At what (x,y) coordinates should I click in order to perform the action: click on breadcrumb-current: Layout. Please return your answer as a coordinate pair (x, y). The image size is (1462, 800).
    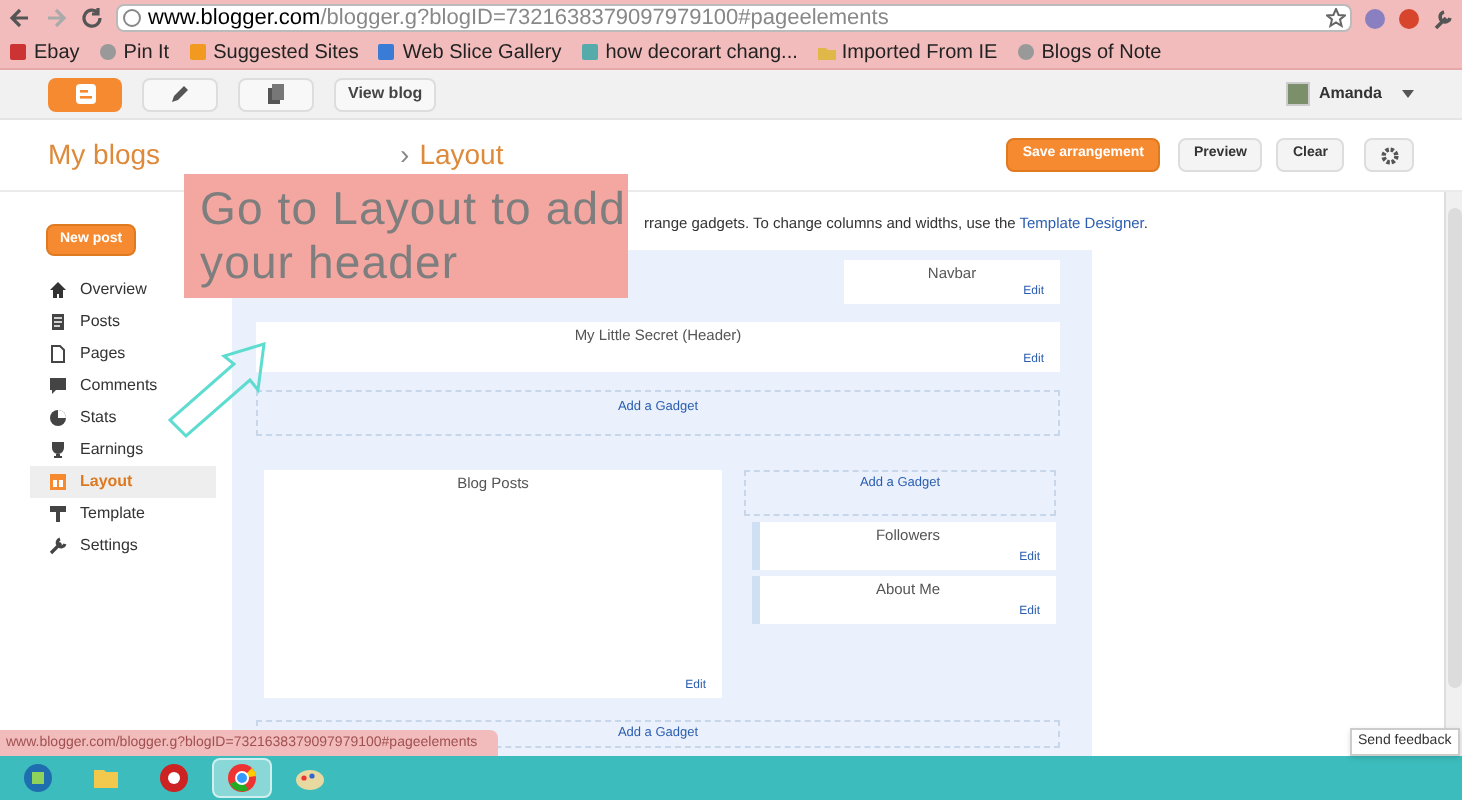
    Looking at the image, I should click on (461, 155).